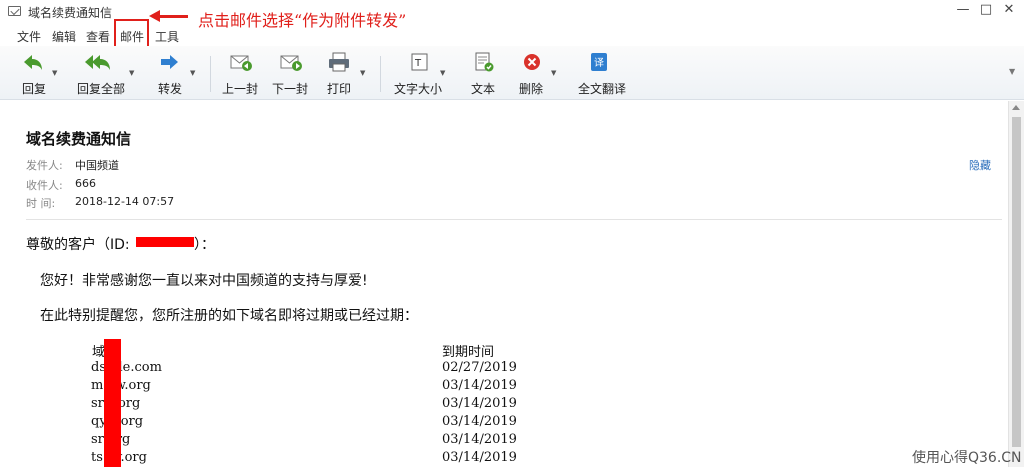 This screenshot has width=1024, height=467. What do you see at coordinates (302, 20) in the screenshot?
I see `annotation-text: 点击邮件选择“作为附件转发”` at bounding box center [302, 20].